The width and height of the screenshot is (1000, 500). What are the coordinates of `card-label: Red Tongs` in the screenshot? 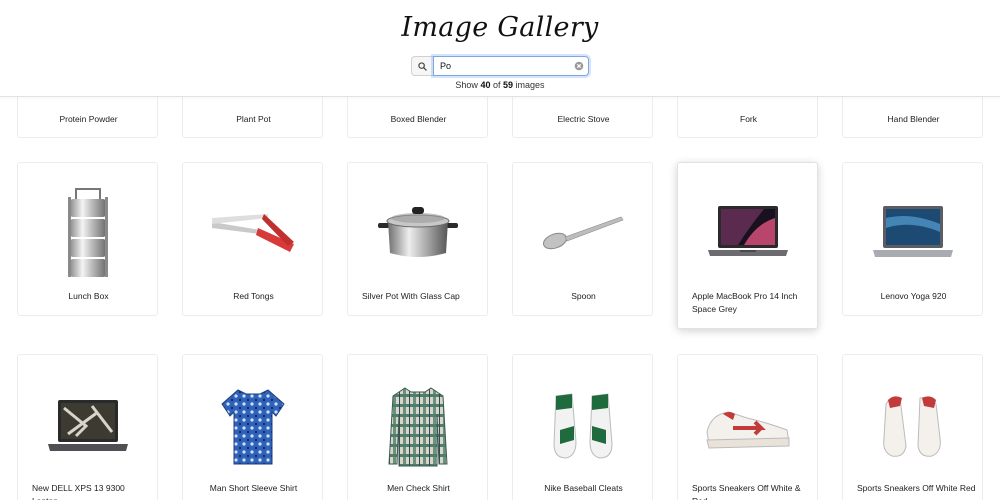 It's located at (253, 296).